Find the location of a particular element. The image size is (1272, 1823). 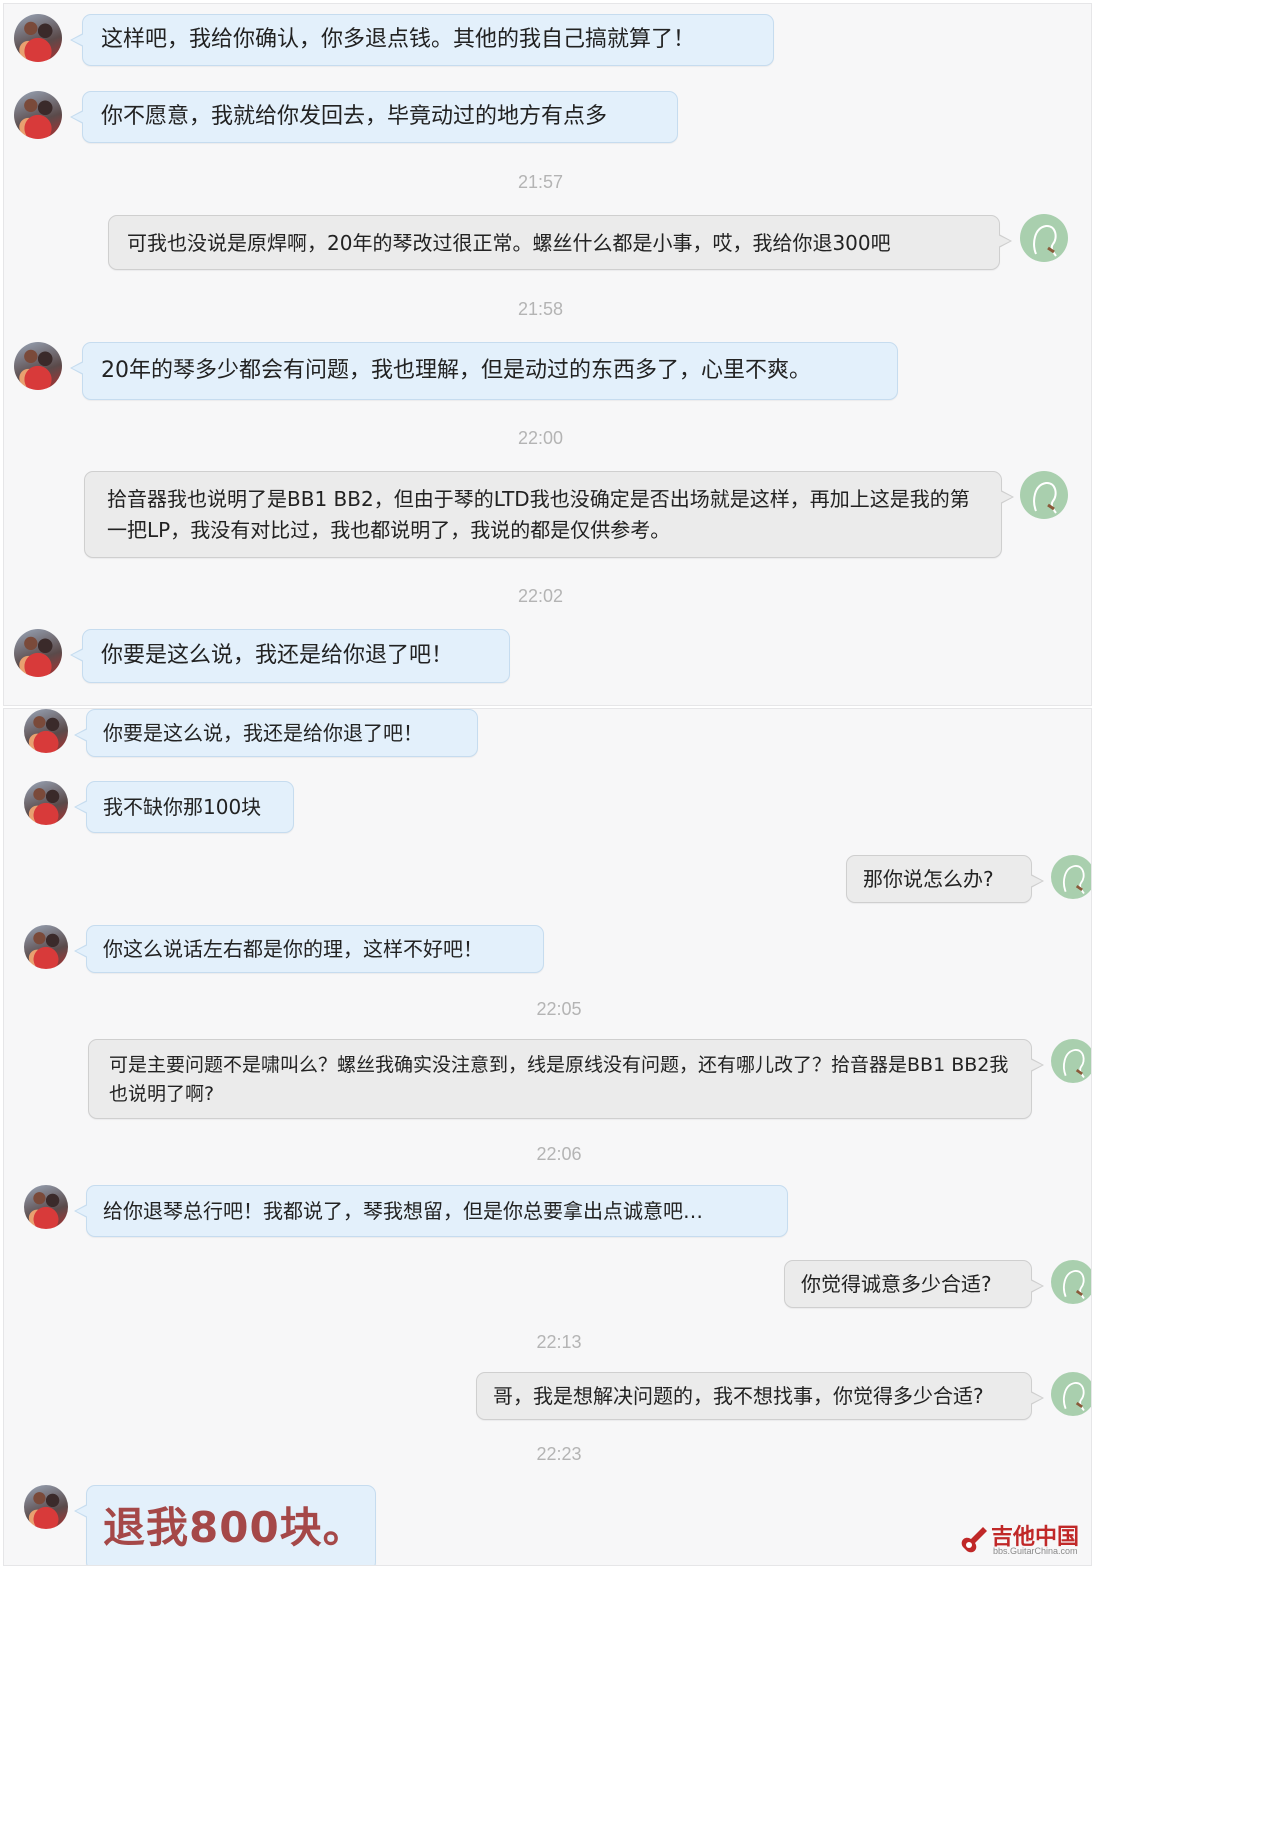

timestamp: 22:05 is located at coordinates (559, 1009).